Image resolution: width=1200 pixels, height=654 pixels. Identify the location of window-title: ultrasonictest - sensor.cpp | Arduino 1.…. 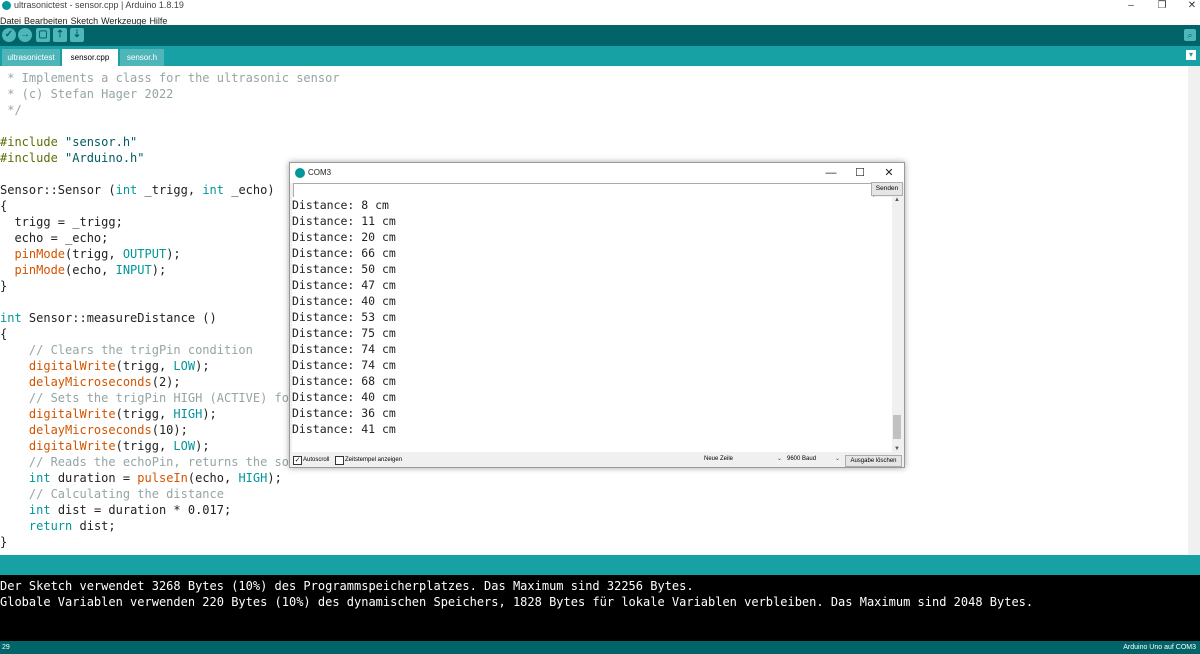
(99, 5).